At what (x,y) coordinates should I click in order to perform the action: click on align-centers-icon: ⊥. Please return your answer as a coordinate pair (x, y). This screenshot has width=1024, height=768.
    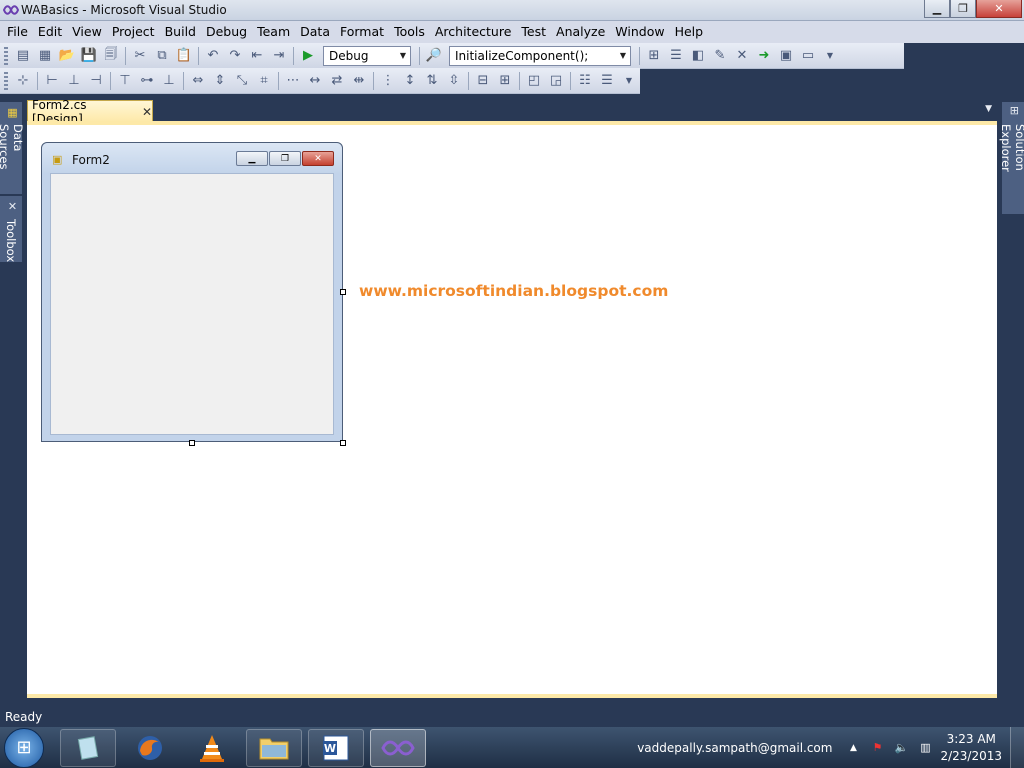
    Looking at the image, I should click on (74, 81).